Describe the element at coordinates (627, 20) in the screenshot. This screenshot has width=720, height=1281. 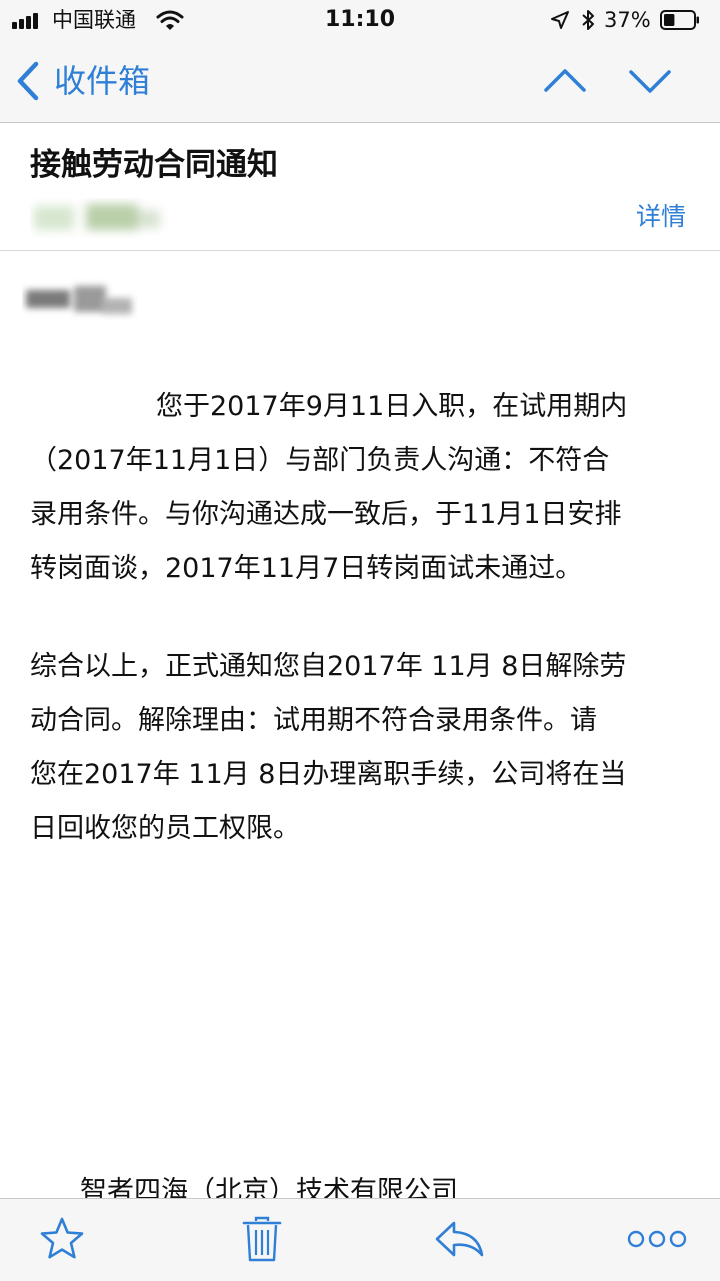
I see `battery-percent: 37%` at that location.